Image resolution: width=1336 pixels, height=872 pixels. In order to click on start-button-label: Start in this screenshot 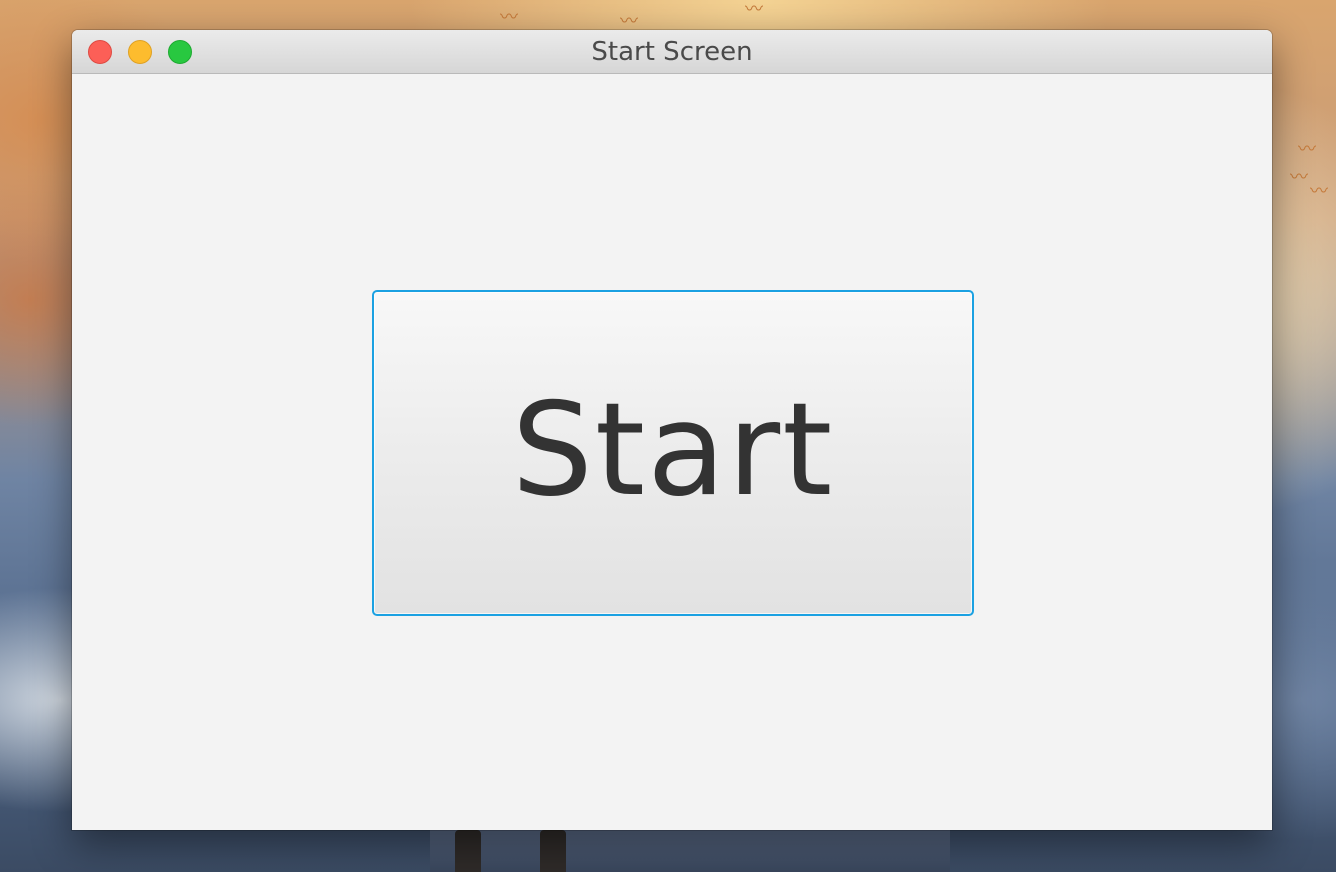, I will do `click(673, 450)`.